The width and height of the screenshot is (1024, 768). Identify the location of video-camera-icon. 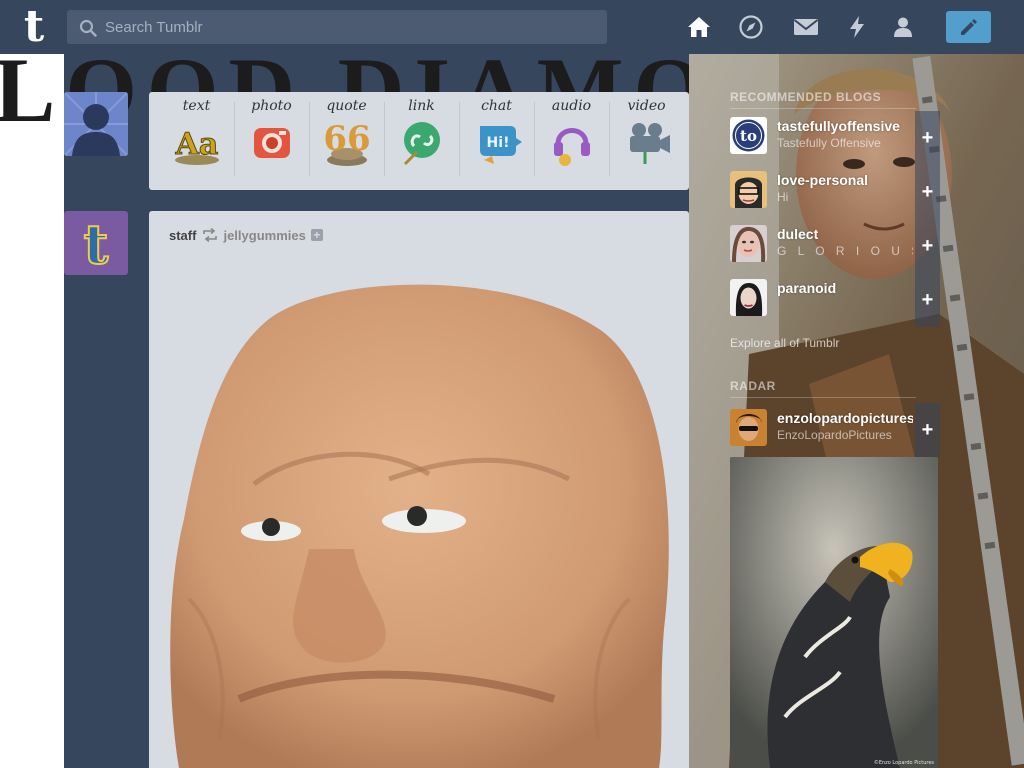
(649, 143).